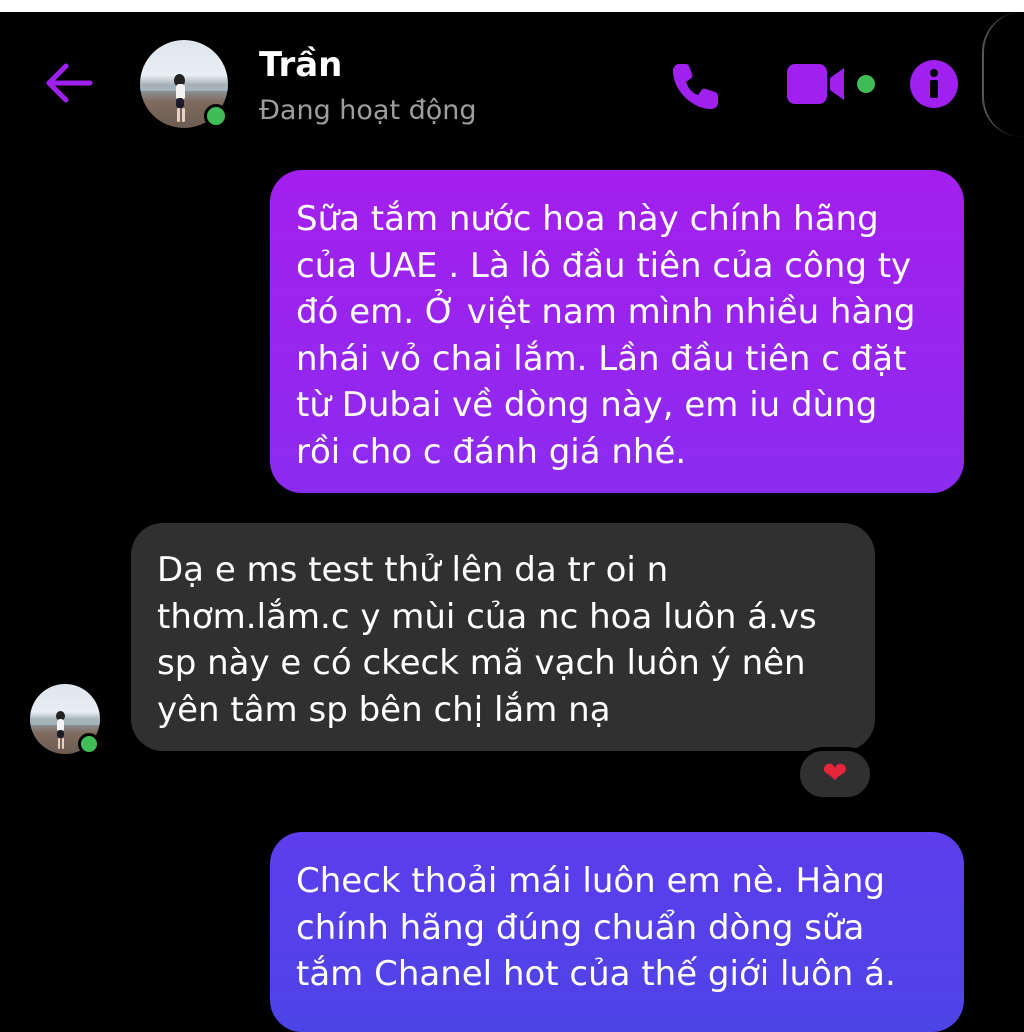 Image resolution: width=1024 pixels, height=1032 pixels. Describe the element at coordinates (934, 84) in the screenshot. I see `info-icon` at that location.